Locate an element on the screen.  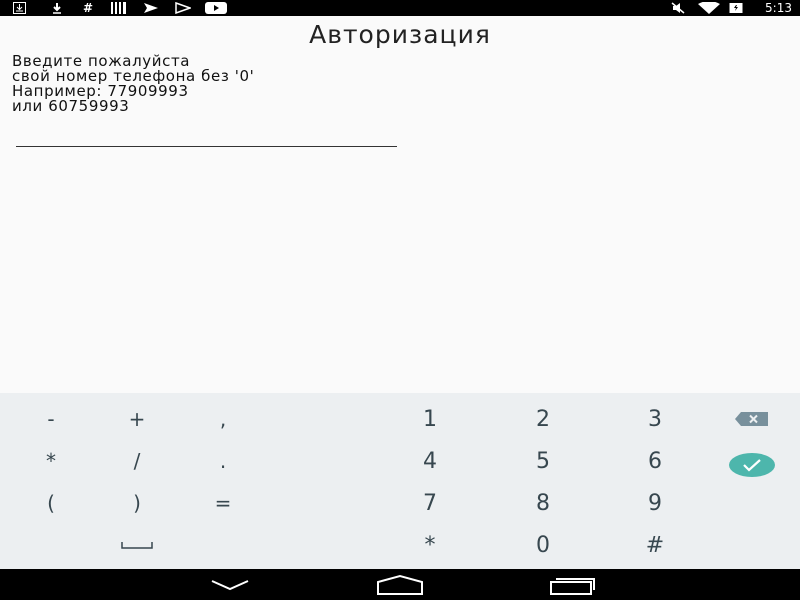
key-minus: - is located at coordinates (51, 419).